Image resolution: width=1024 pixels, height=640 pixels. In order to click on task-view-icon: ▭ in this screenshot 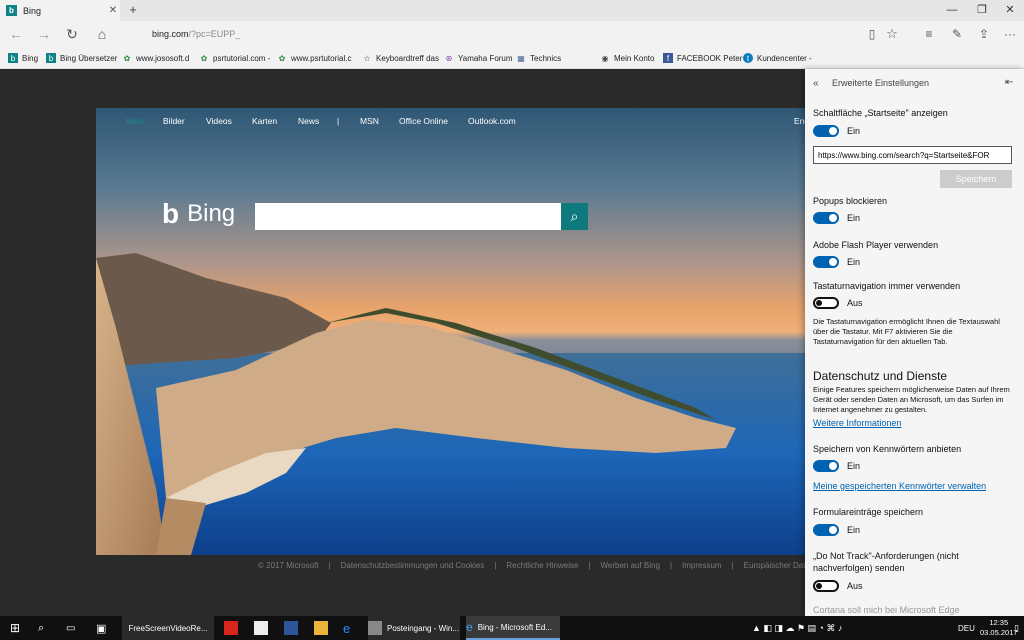, I will do `click(70, 628)`.